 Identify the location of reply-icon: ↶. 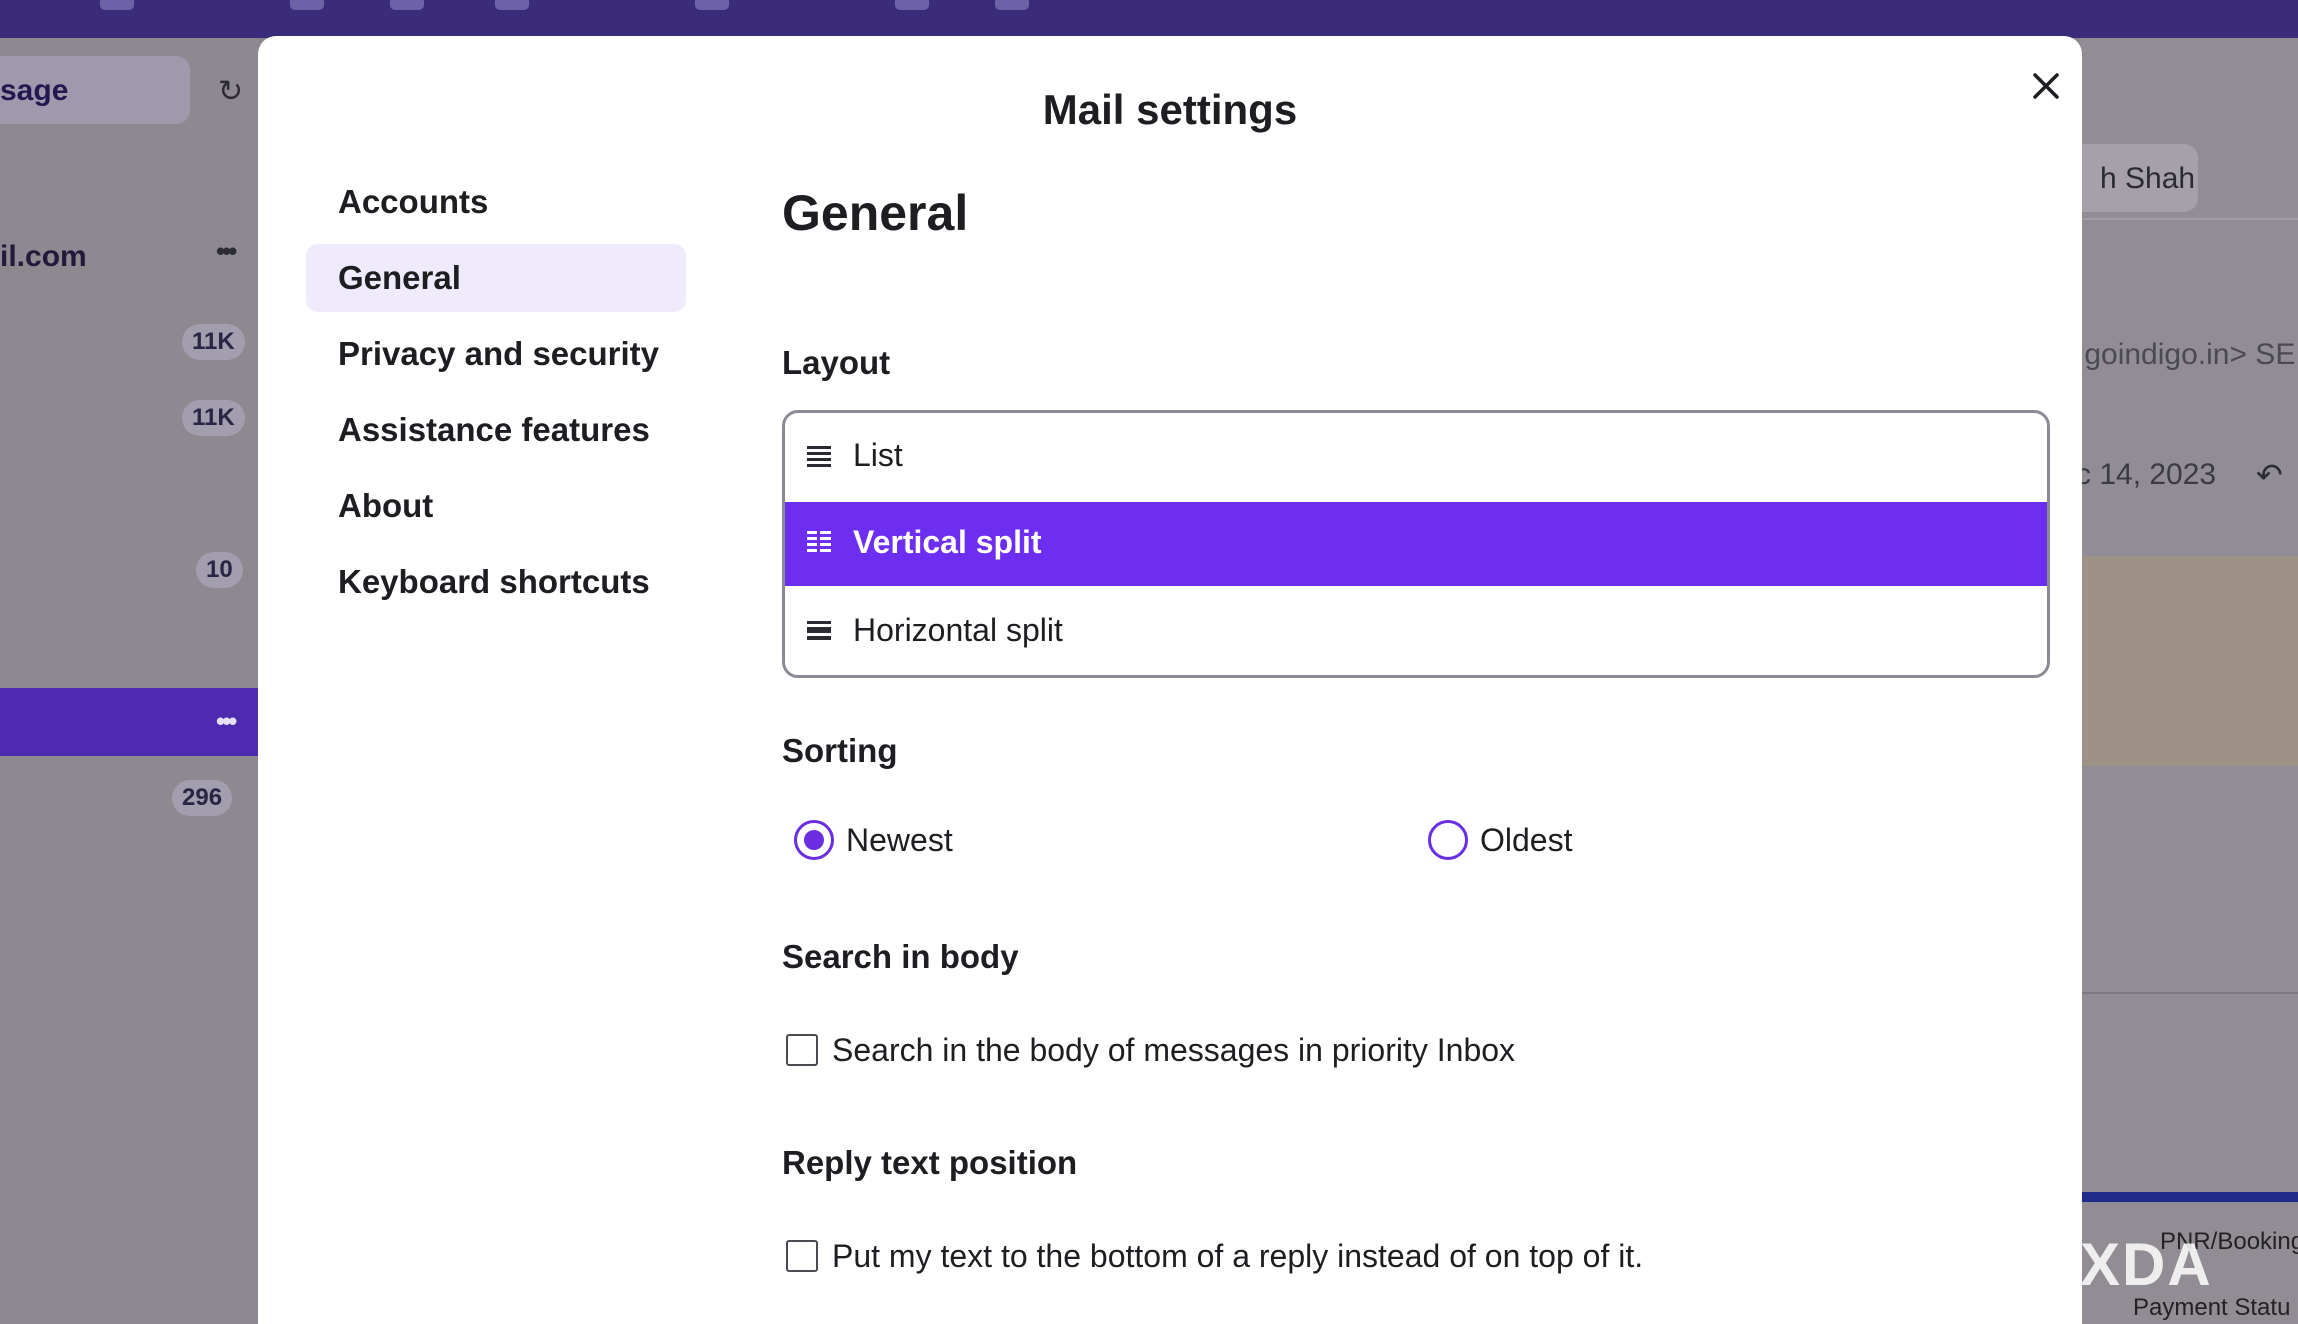
(2269, 475).